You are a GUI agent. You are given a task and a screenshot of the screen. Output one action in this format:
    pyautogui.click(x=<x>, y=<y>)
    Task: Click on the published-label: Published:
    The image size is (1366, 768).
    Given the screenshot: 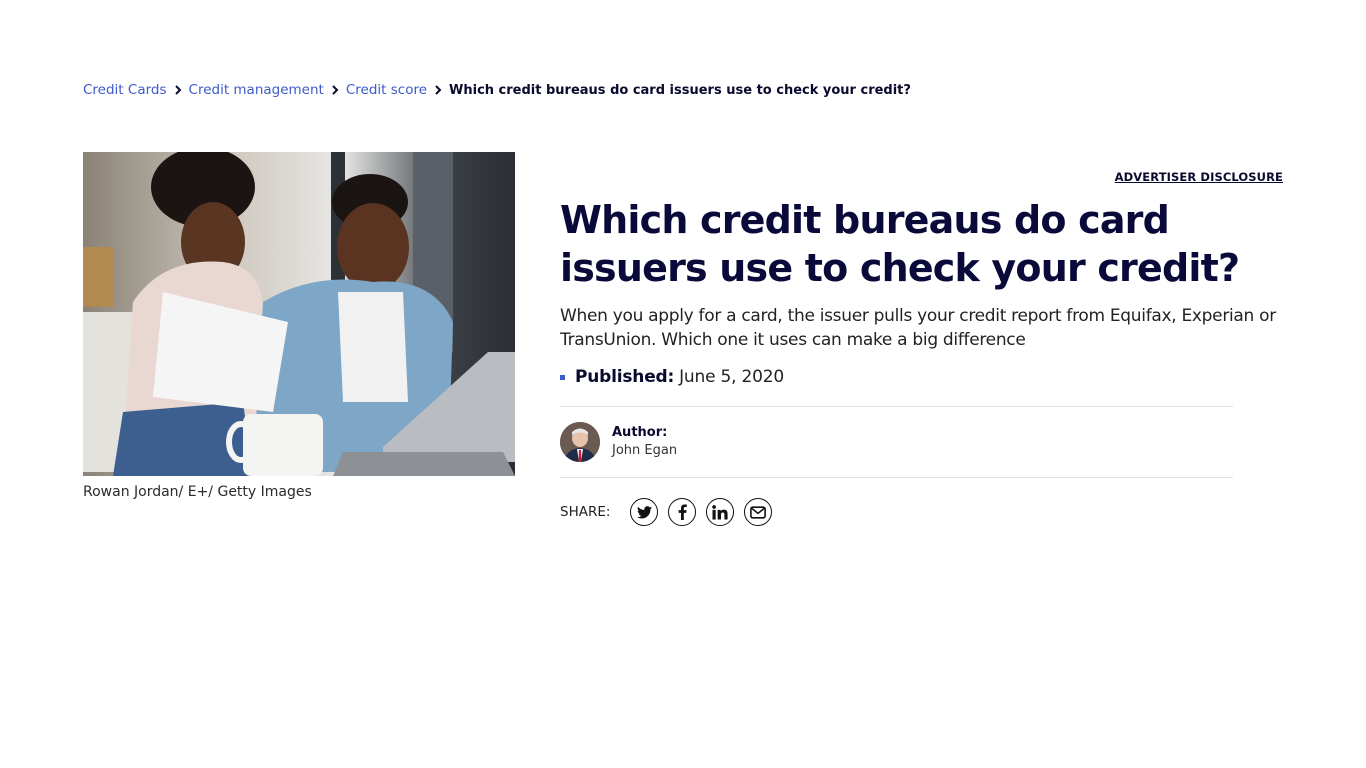 What is the action you would take?
    pyautogui.click(x=625, y=377)
    